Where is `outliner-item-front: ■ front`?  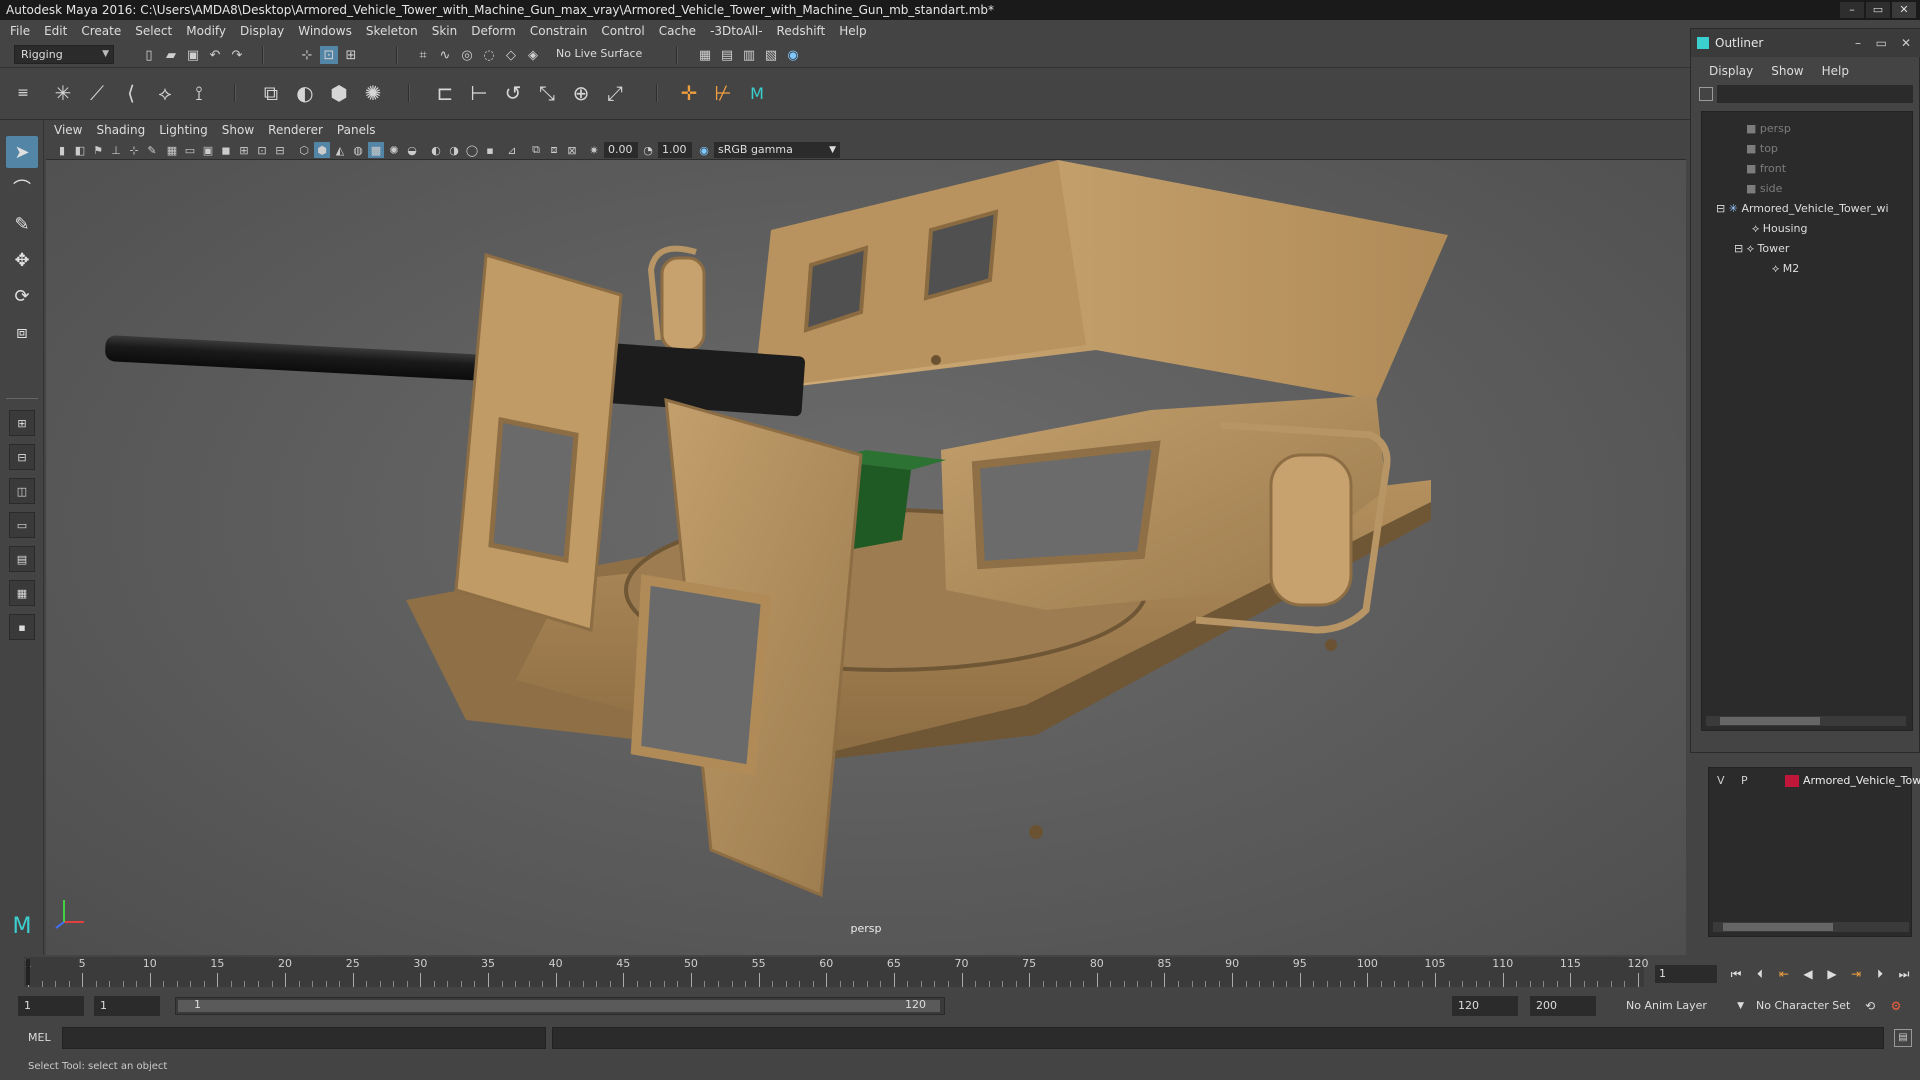
outliner-item-front: ■ front is located at coordinates (1766, 169).